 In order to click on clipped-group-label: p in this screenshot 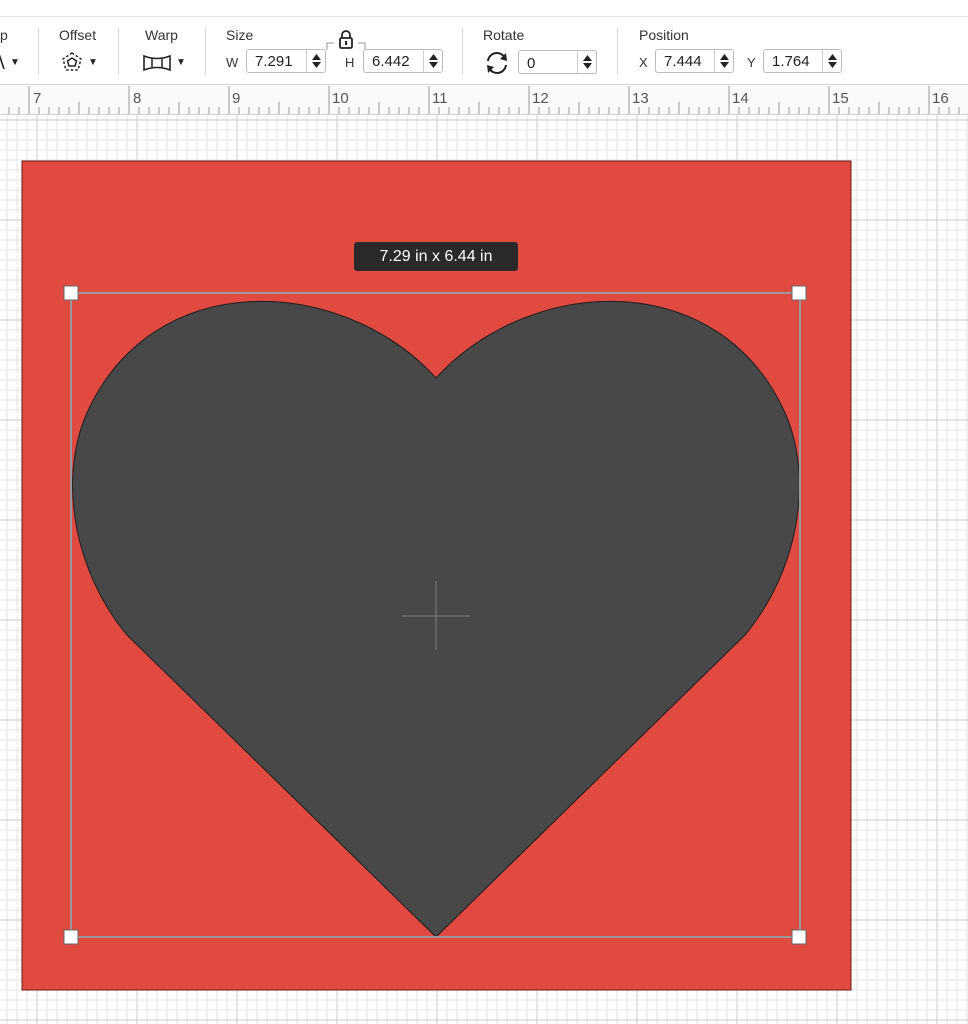, I will do `click(4, 35)`.